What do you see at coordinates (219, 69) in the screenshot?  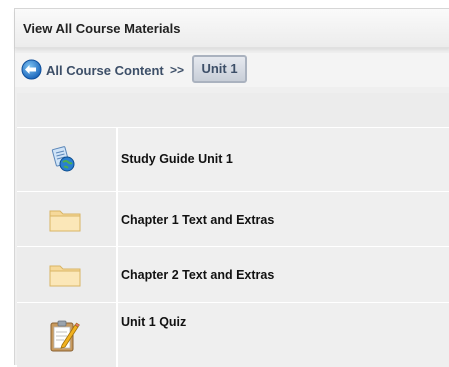 I see `breadcrumb-current-unit: Unit 1` at bounding box center [219, 69].